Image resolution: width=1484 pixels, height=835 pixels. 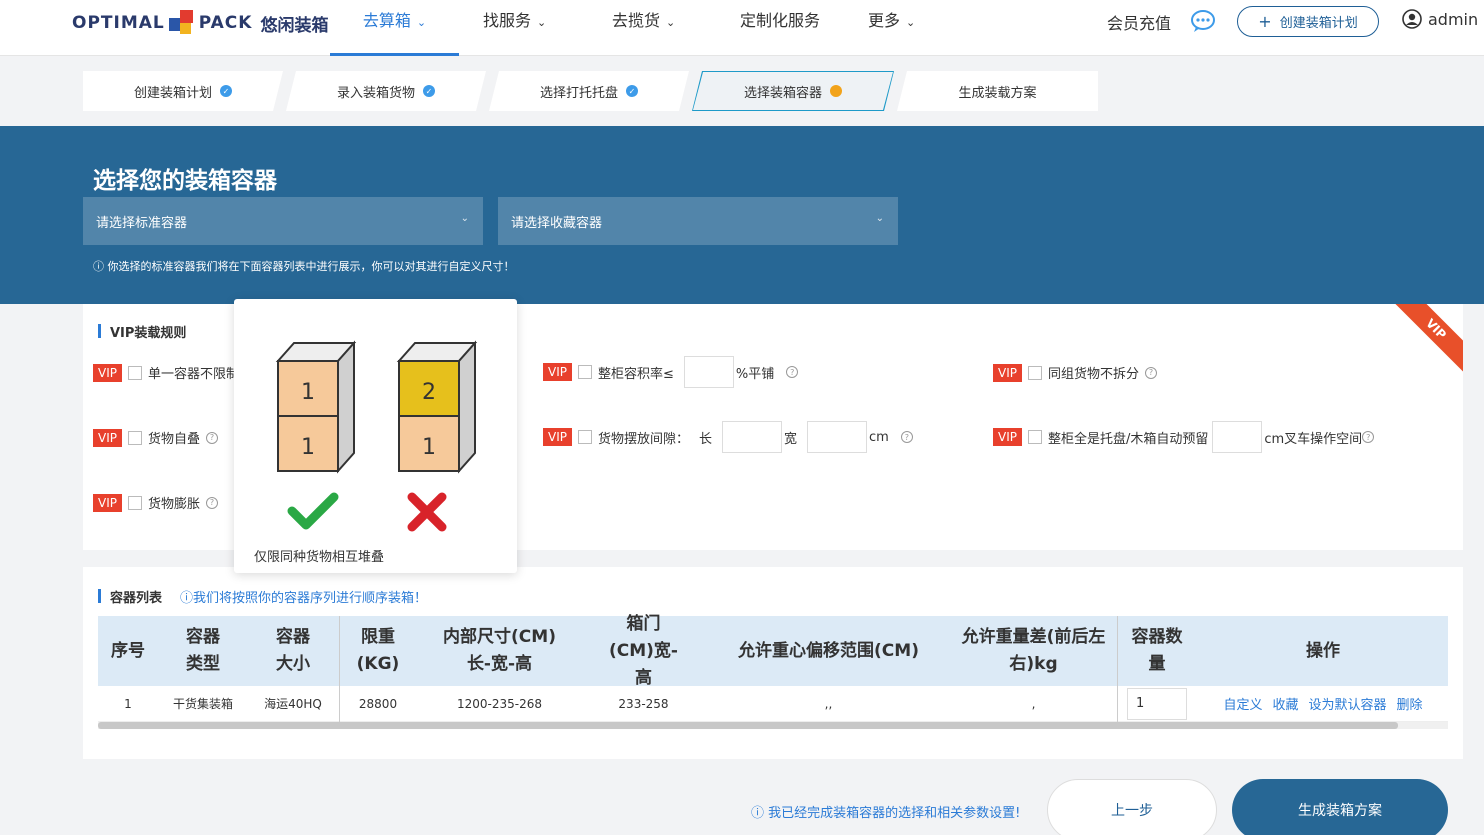 I want to click on select-placeholder: 请选择收藏容器, so click(x=557, y=223).